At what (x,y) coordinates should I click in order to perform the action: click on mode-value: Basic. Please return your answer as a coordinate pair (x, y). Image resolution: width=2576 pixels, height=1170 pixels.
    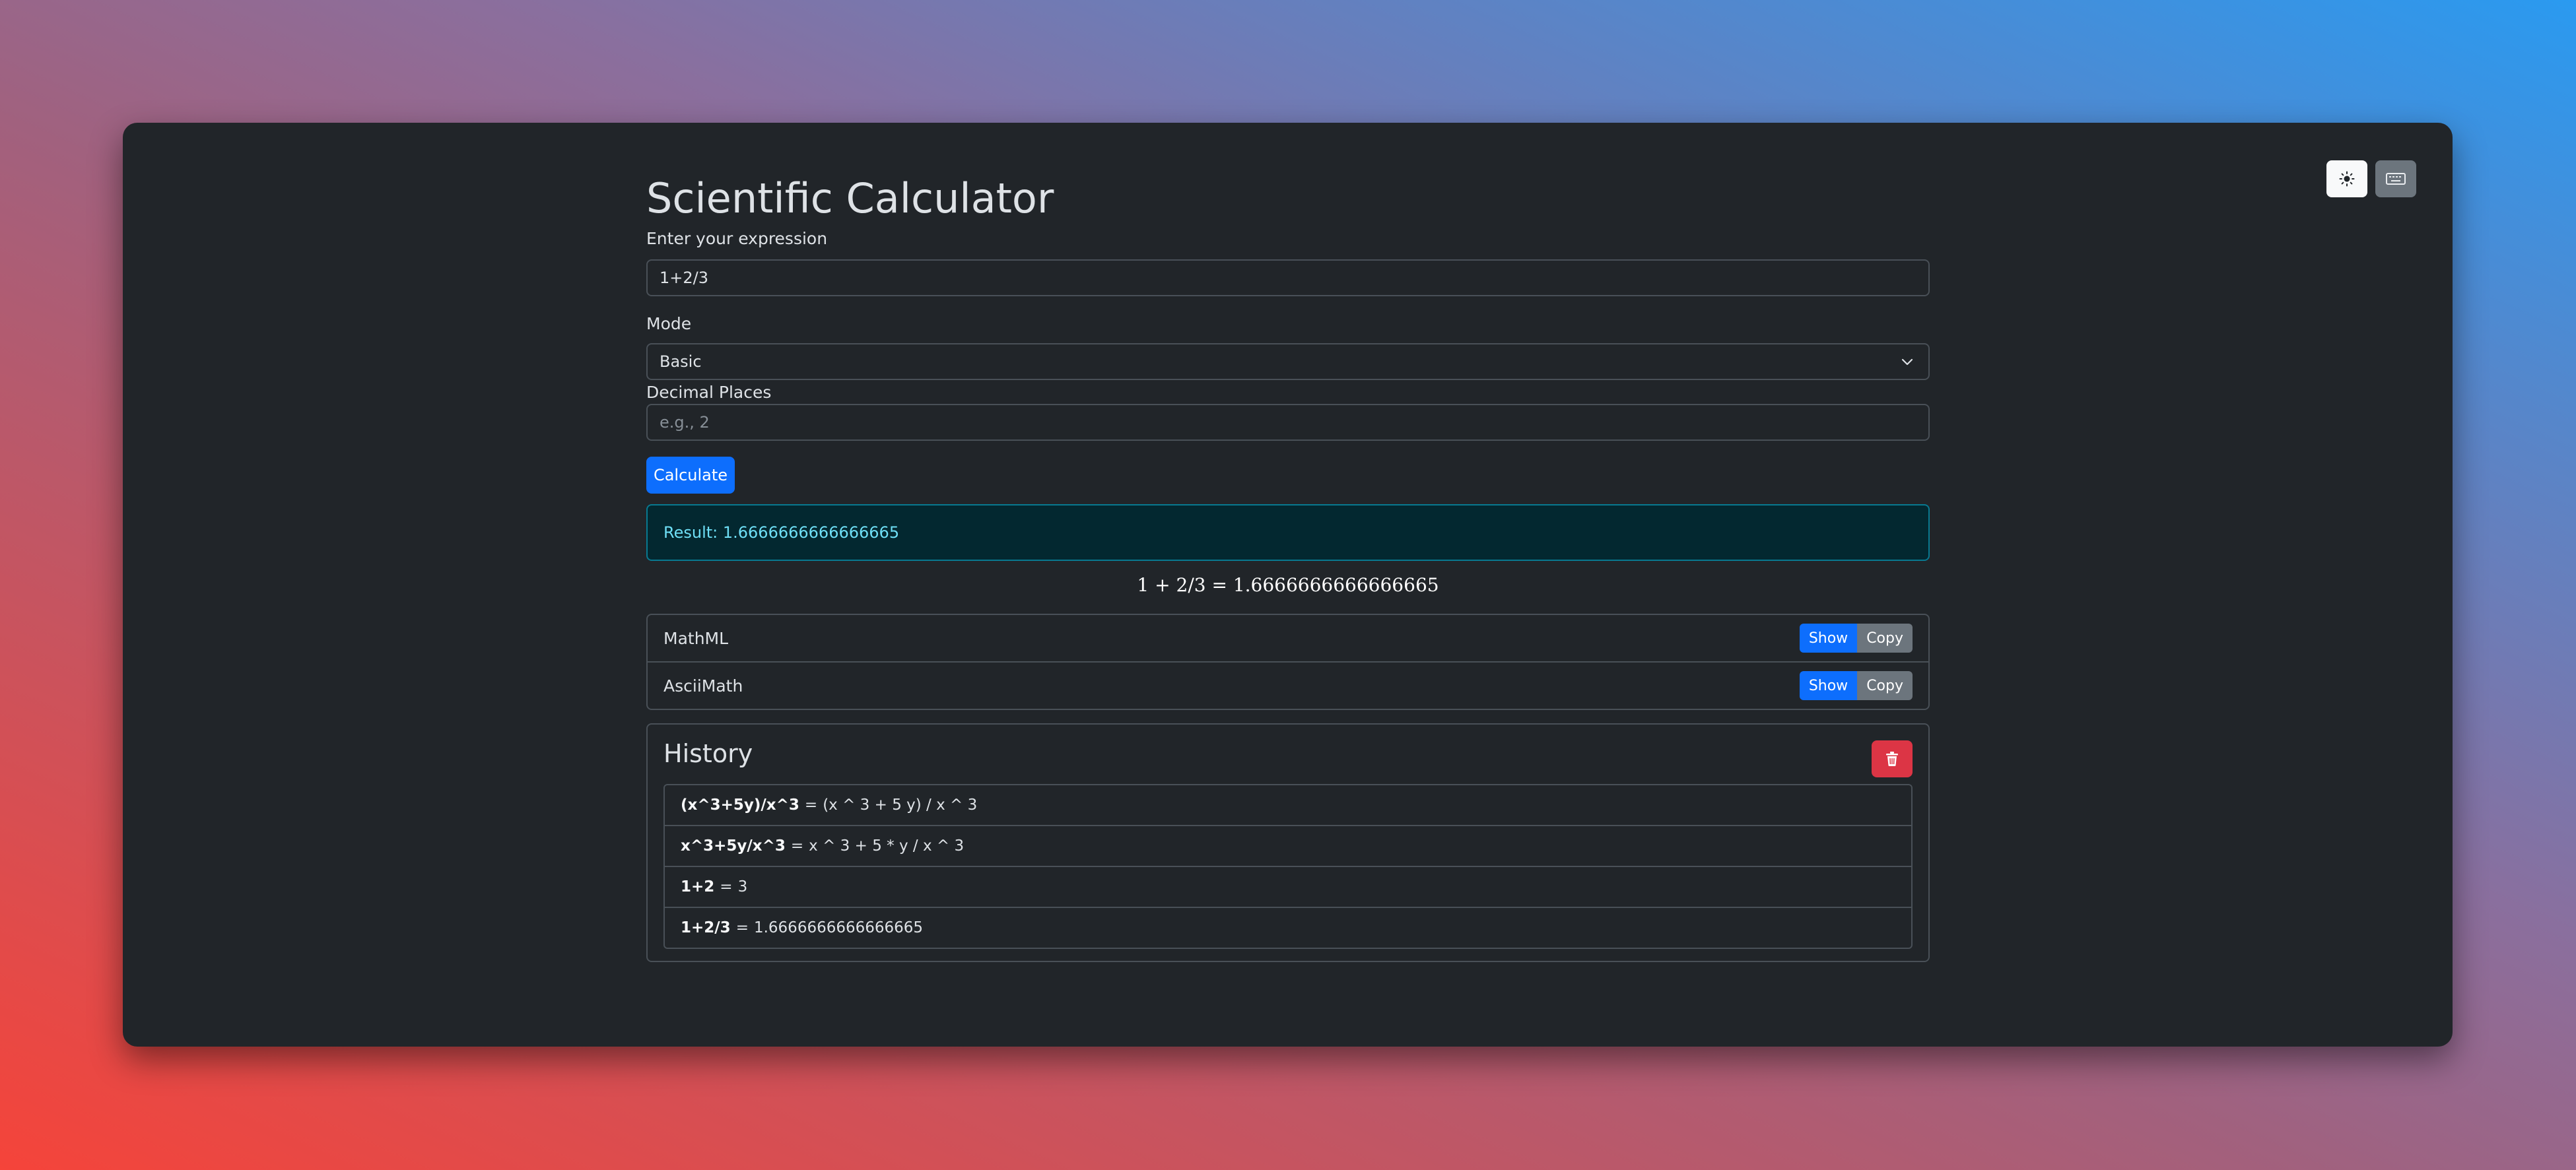
    Looking at the image, I should click on (681, 361).